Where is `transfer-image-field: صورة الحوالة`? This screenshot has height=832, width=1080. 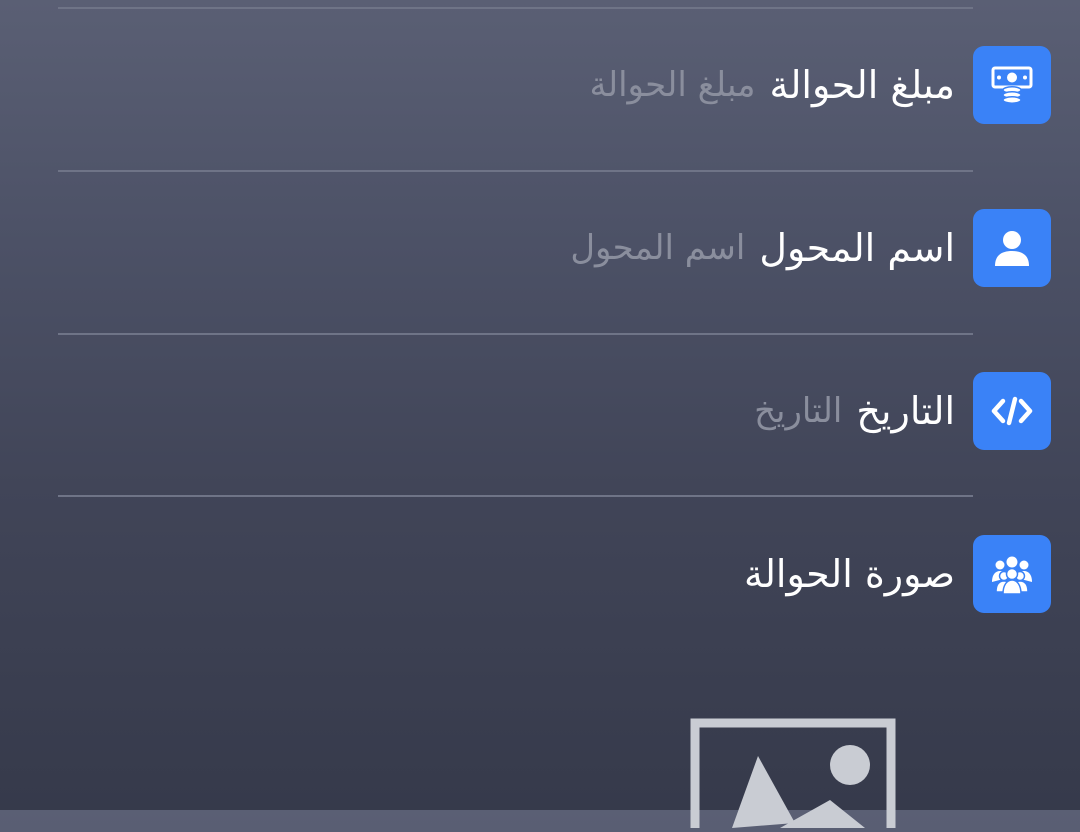
transfer-image-field: صورة الحوالة is located at coordinates (849, 574).